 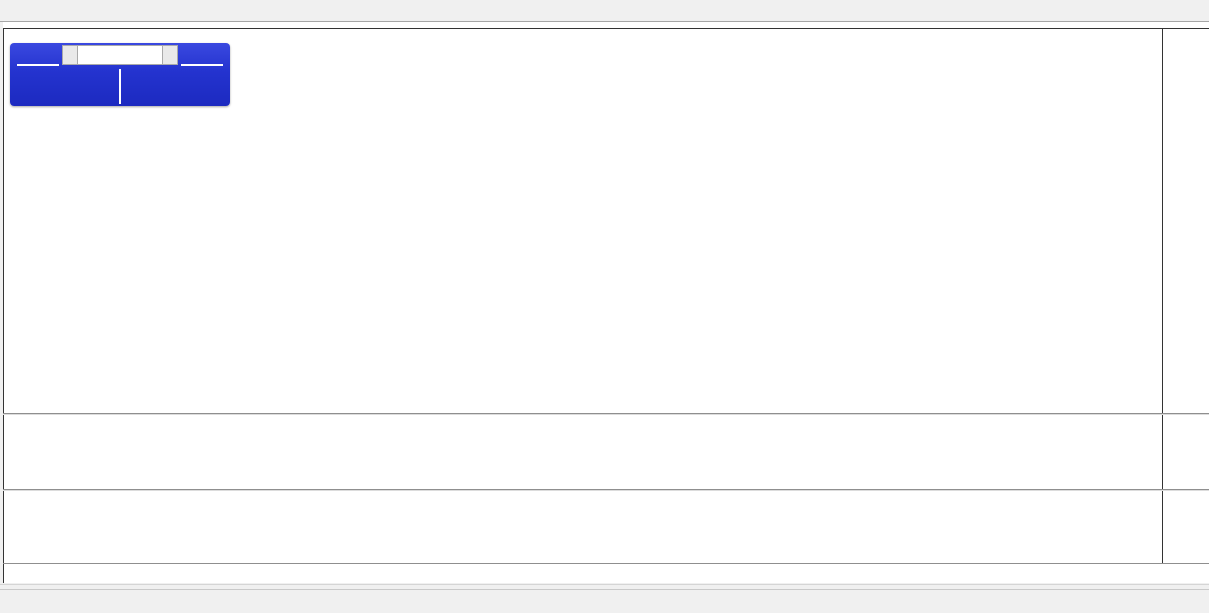 I want to click on volume-stepper, so click(x=120, y=55).